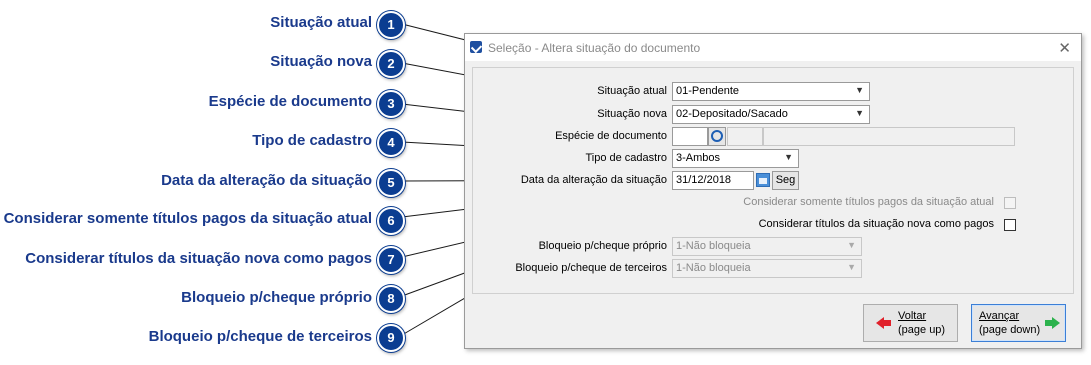 This screenshot has height=365, width=1091. What do you see at coordinates (698, 158) in the screenshot?
I see `tipo-cadastro-value: 3-Ambos` at bounding box center [698, 158].